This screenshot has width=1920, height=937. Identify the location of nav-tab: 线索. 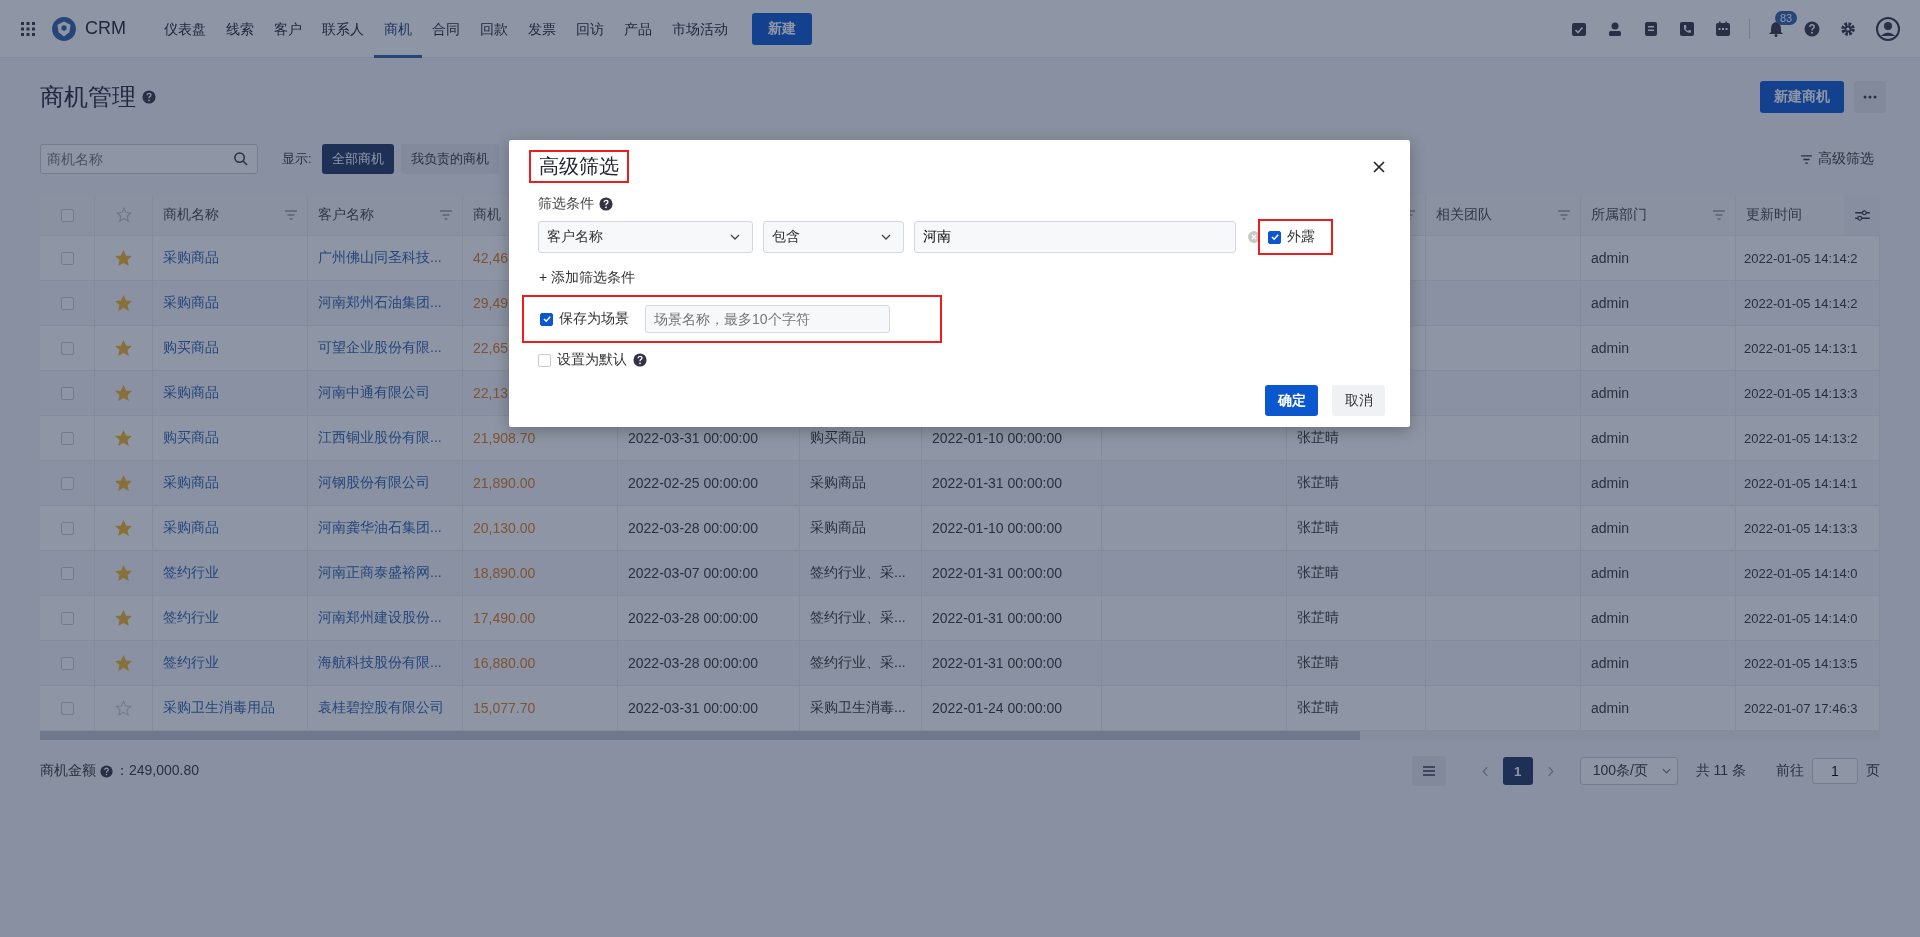
(240, 29).